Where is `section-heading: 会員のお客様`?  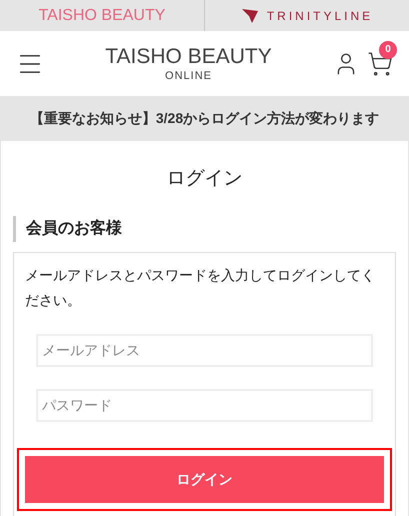 section-heading: 会員のお客様 is located at coordinates (204, 229).